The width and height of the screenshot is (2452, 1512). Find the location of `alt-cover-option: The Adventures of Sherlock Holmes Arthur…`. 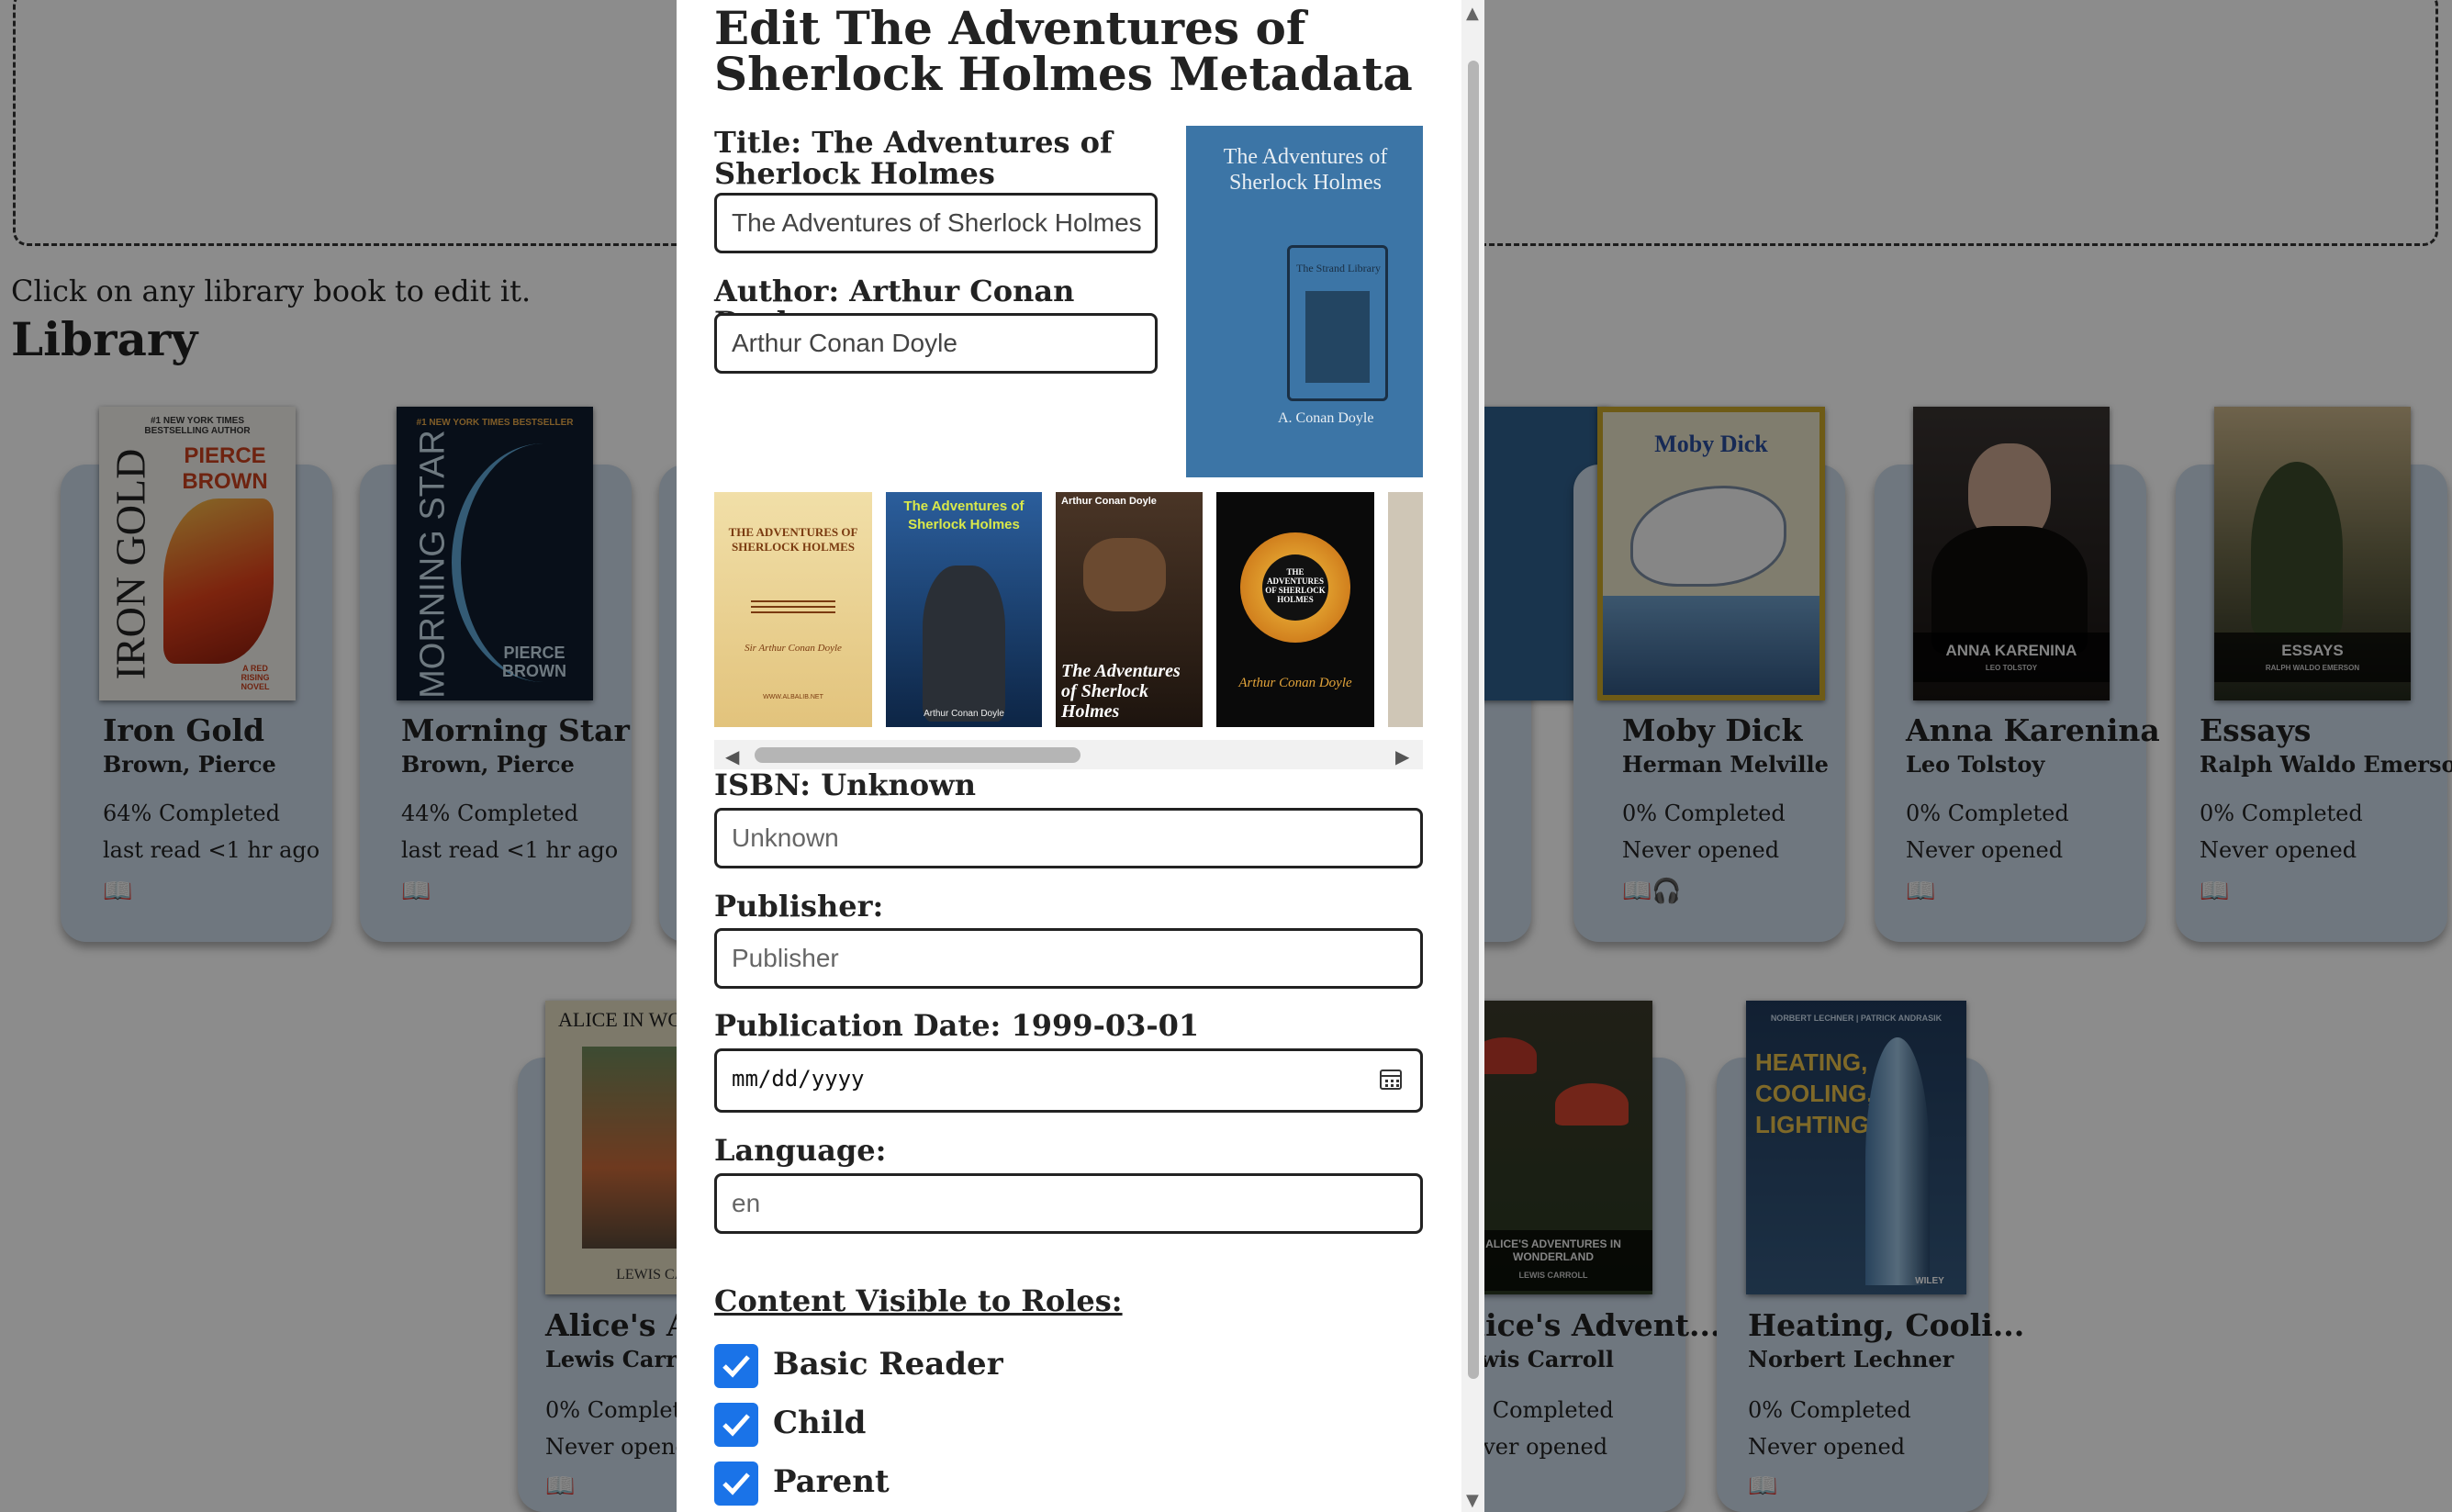

alt-cover-option: The Adventures of Sherlock Holmes Arthur… is located at coordinates (964, 609).